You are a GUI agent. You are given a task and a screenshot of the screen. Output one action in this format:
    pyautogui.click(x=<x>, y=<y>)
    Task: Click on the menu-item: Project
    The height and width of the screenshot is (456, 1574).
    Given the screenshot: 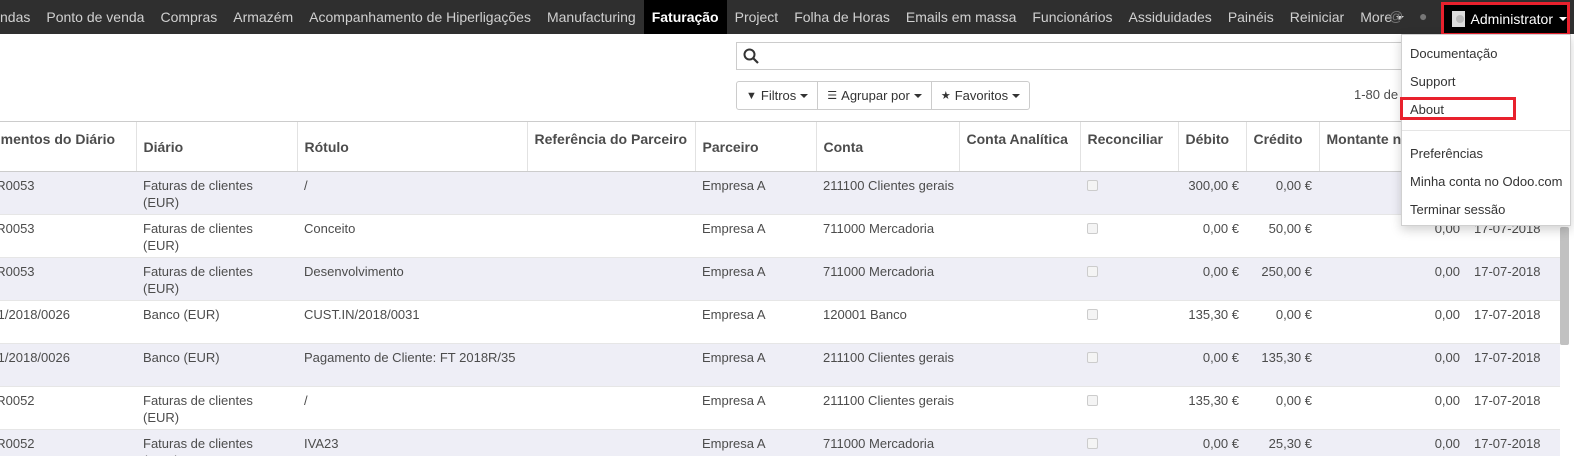 What is the action you would take?
    pyautogui.click(x=757, y=17)
    